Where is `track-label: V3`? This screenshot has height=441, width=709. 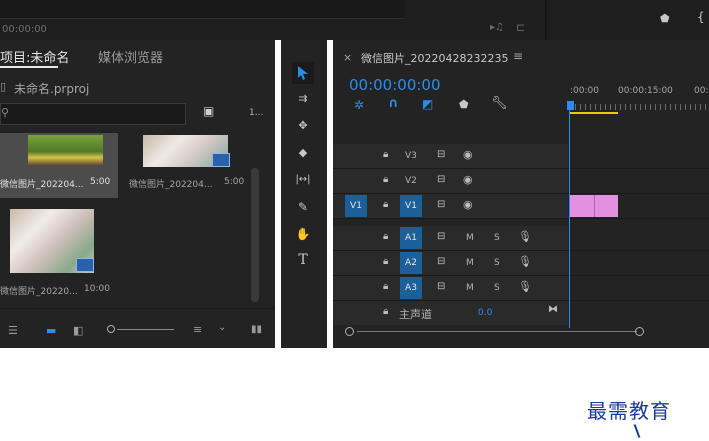 track-label: V3 is located at coordinates (411, 156).